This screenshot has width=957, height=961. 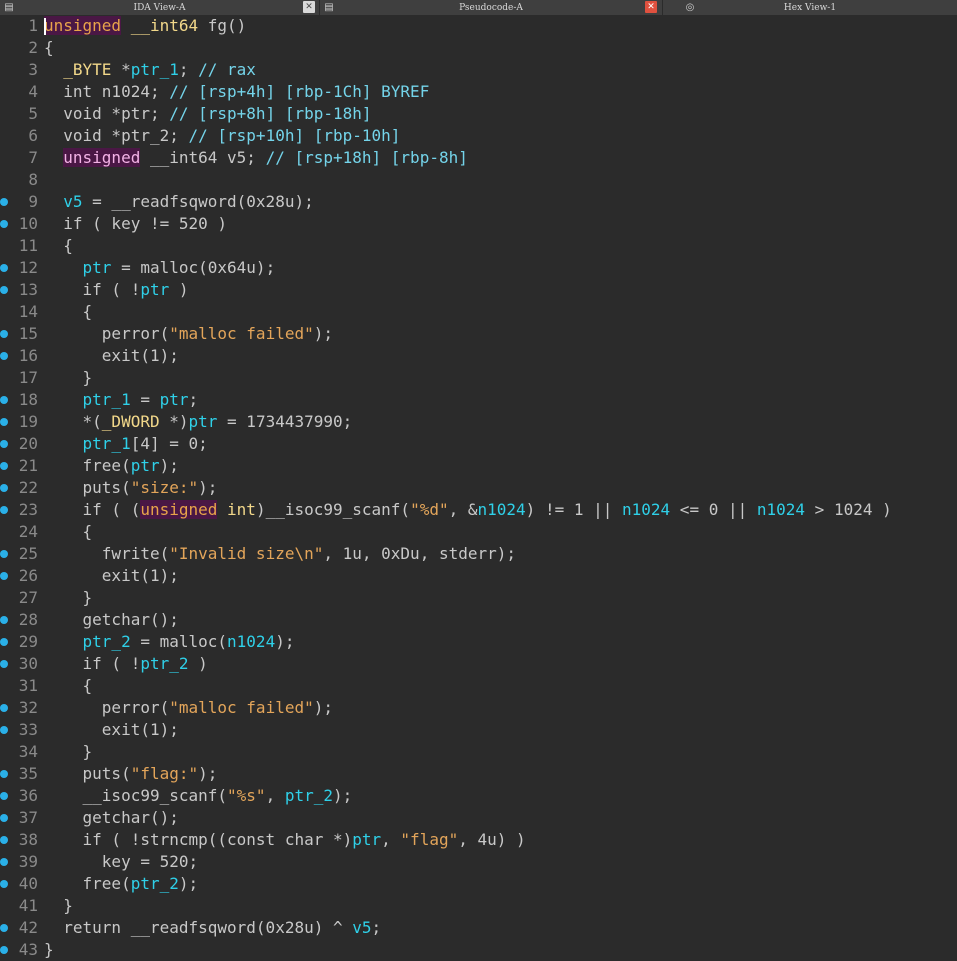 I want to click on line-number: 26, so click(x=28, y=575).